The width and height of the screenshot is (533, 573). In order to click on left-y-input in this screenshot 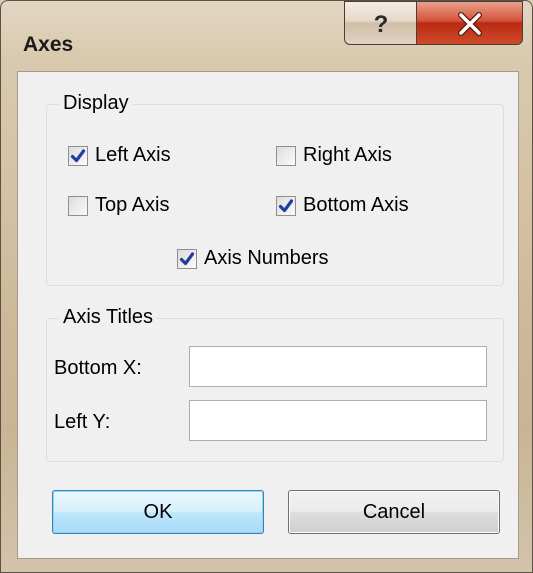, I will do `click(338, 420)`.